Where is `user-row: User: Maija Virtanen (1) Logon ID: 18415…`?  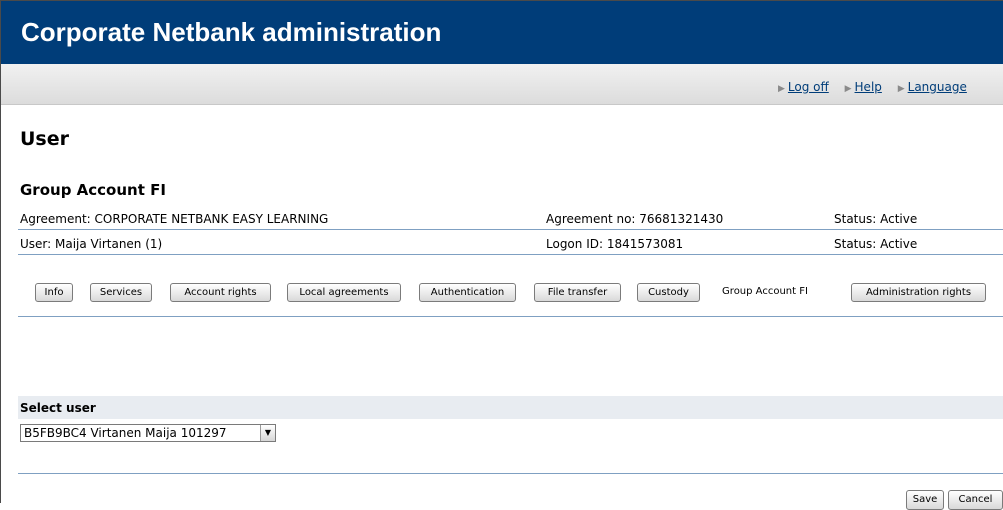
user-row: User: Maija Virtanen (1) Logon ID: 18415… is located at coordinates (510, 244).